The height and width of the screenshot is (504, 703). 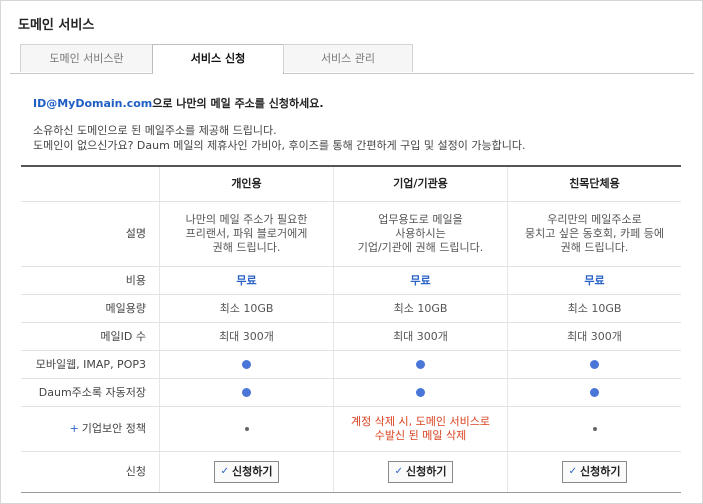 I want to click on apply-button-personal: ✓ 신청하기, so click(x=246, y=472).